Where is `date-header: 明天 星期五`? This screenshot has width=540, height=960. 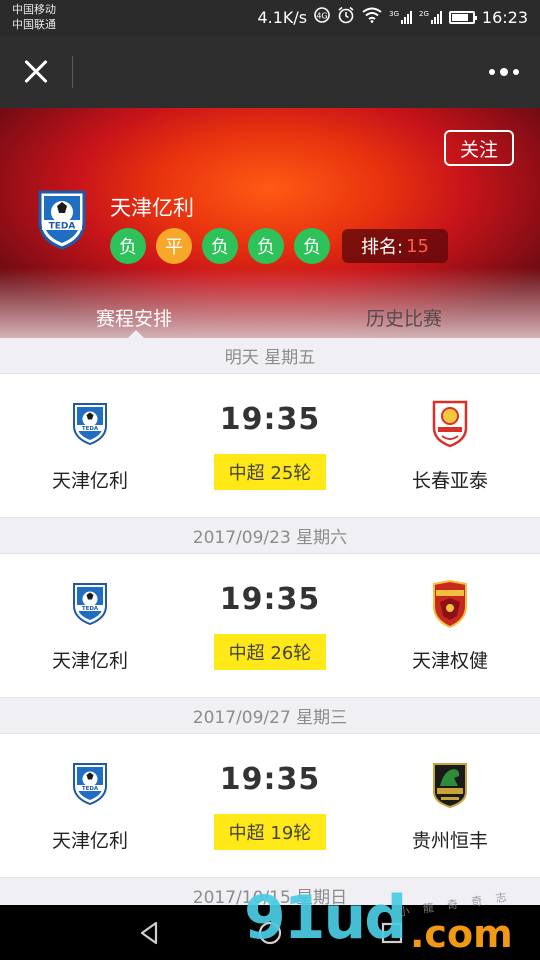
date-header: 明天 星期五 is located at coordinates (270, 356).